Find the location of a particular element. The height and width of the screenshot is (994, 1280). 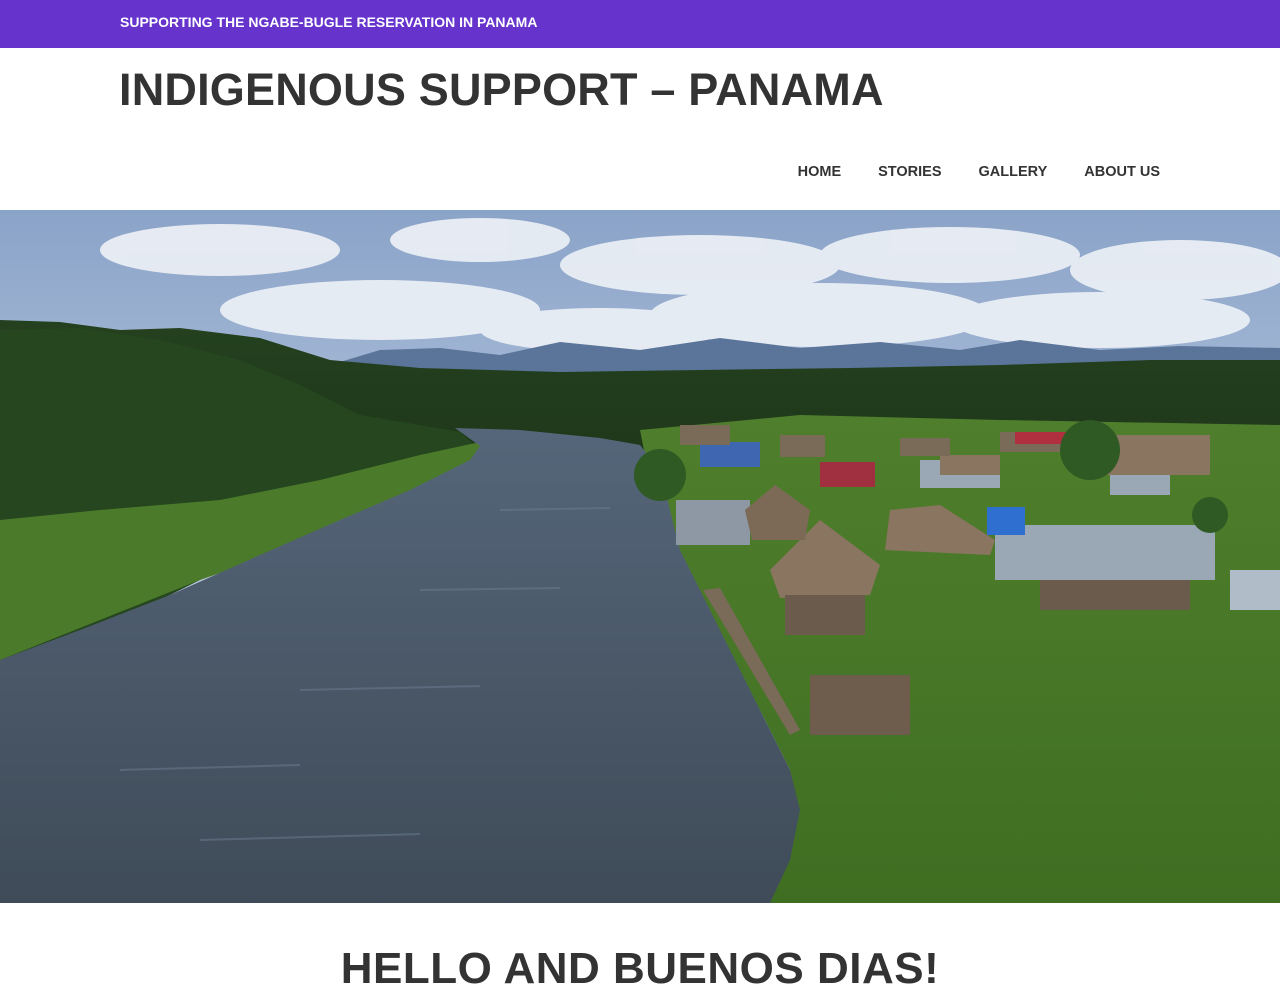

main-navigation: HOME STORIES GALLERY ABOUT US is located at coordinates (979, 172).